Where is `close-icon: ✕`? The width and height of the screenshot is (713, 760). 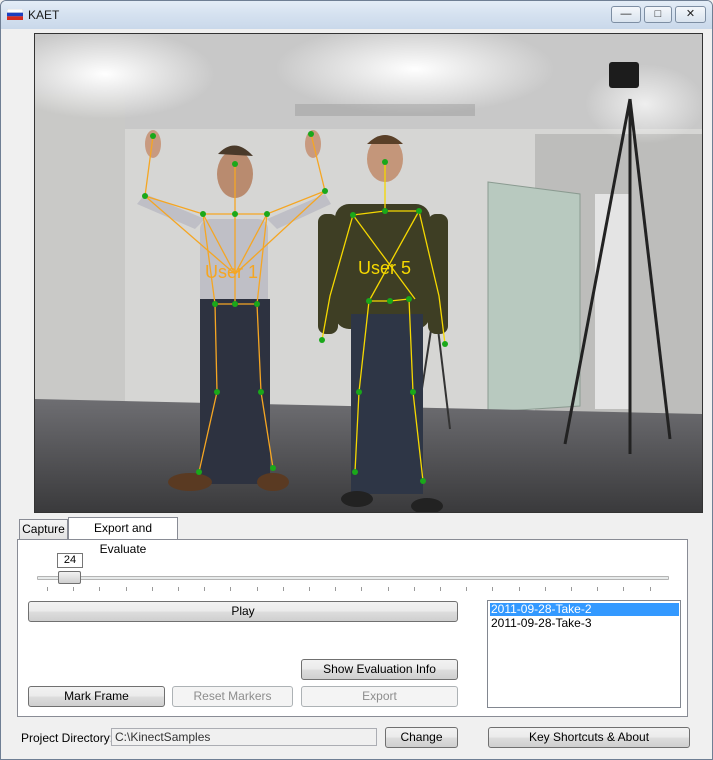
close-icon: ✕ is located at coordinates (690, 14).